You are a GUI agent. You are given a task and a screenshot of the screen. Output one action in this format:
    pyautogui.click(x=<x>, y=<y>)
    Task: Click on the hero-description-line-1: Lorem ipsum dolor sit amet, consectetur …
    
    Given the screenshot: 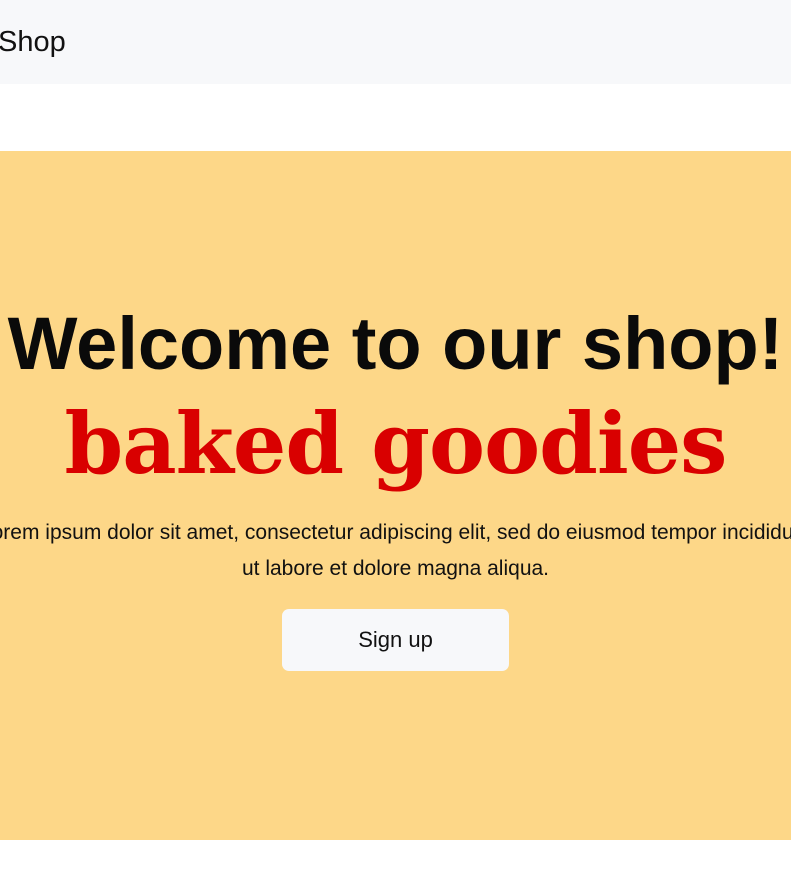 What is the action you would take?
    pyautogui.click(x=395, y=532)
    